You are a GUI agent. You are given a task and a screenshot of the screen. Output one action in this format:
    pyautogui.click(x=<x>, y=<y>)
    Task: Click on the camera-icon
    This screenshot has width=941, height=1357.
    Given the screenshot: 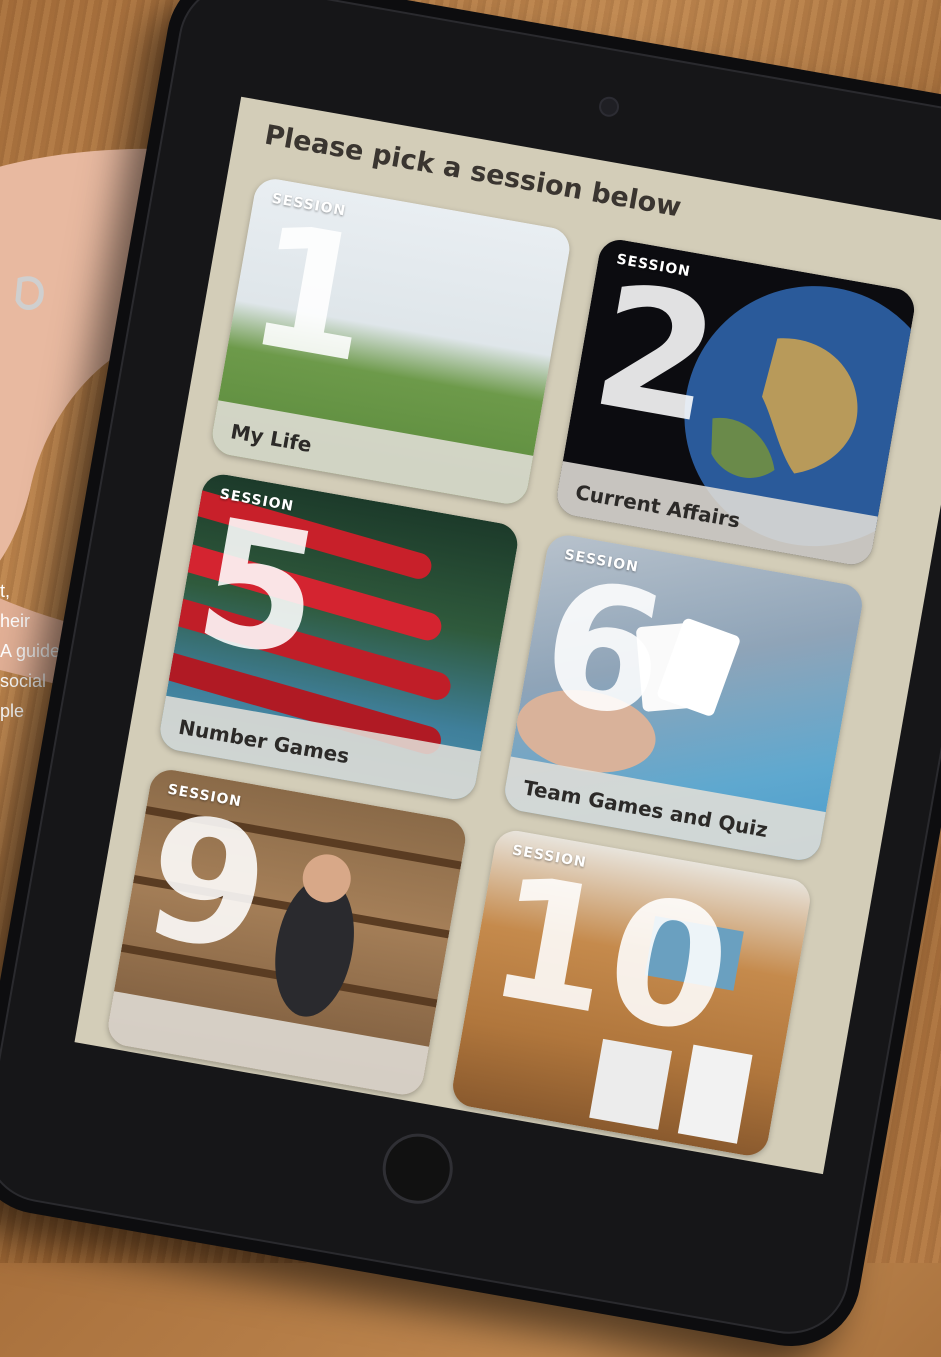 What is the action you would take?
    pyautogui.click(x=609, y=107)
    